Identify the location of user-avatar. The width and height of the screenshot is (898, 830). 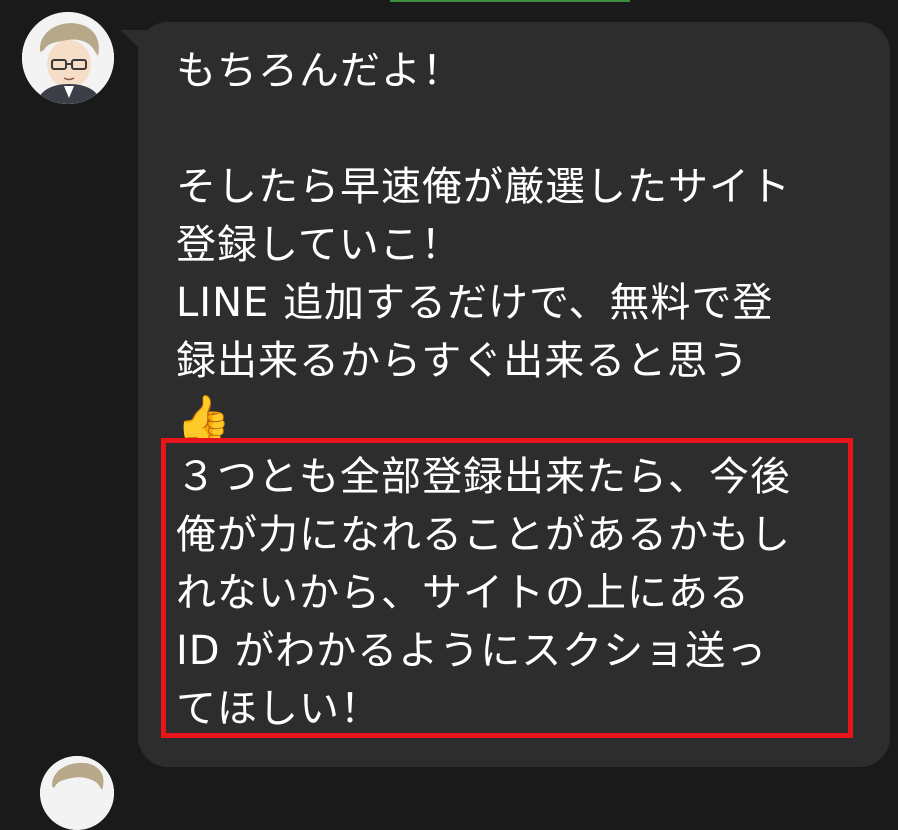
(68, 58).